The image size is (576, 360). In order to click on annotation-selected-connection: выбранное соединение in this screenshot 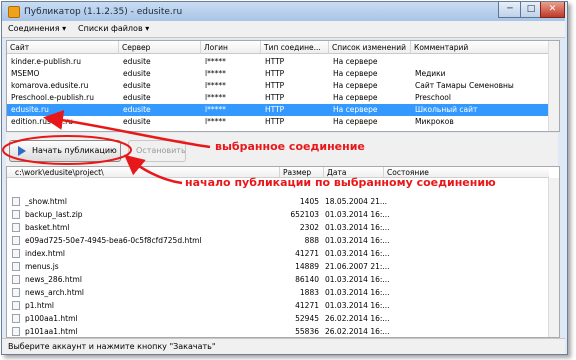, I will do `click(290, 146)`.